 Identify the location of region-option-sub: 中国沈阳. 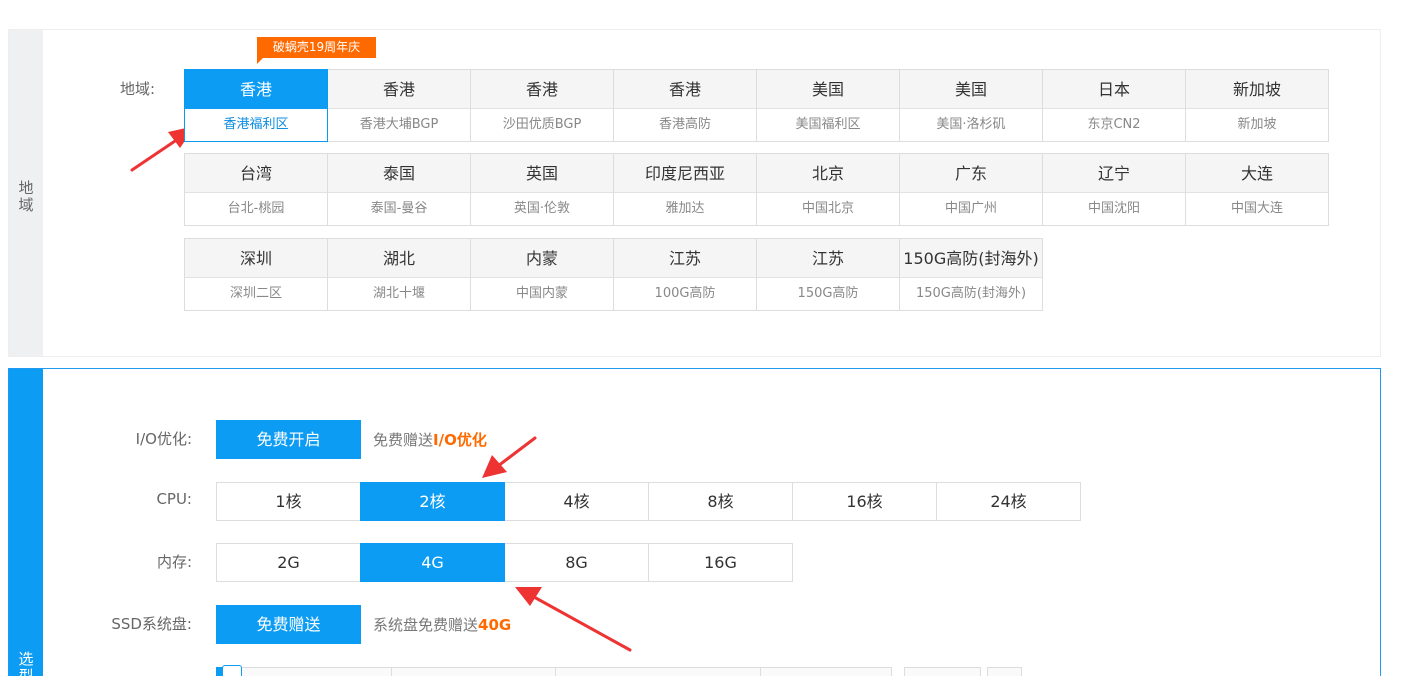
(1113, 208).